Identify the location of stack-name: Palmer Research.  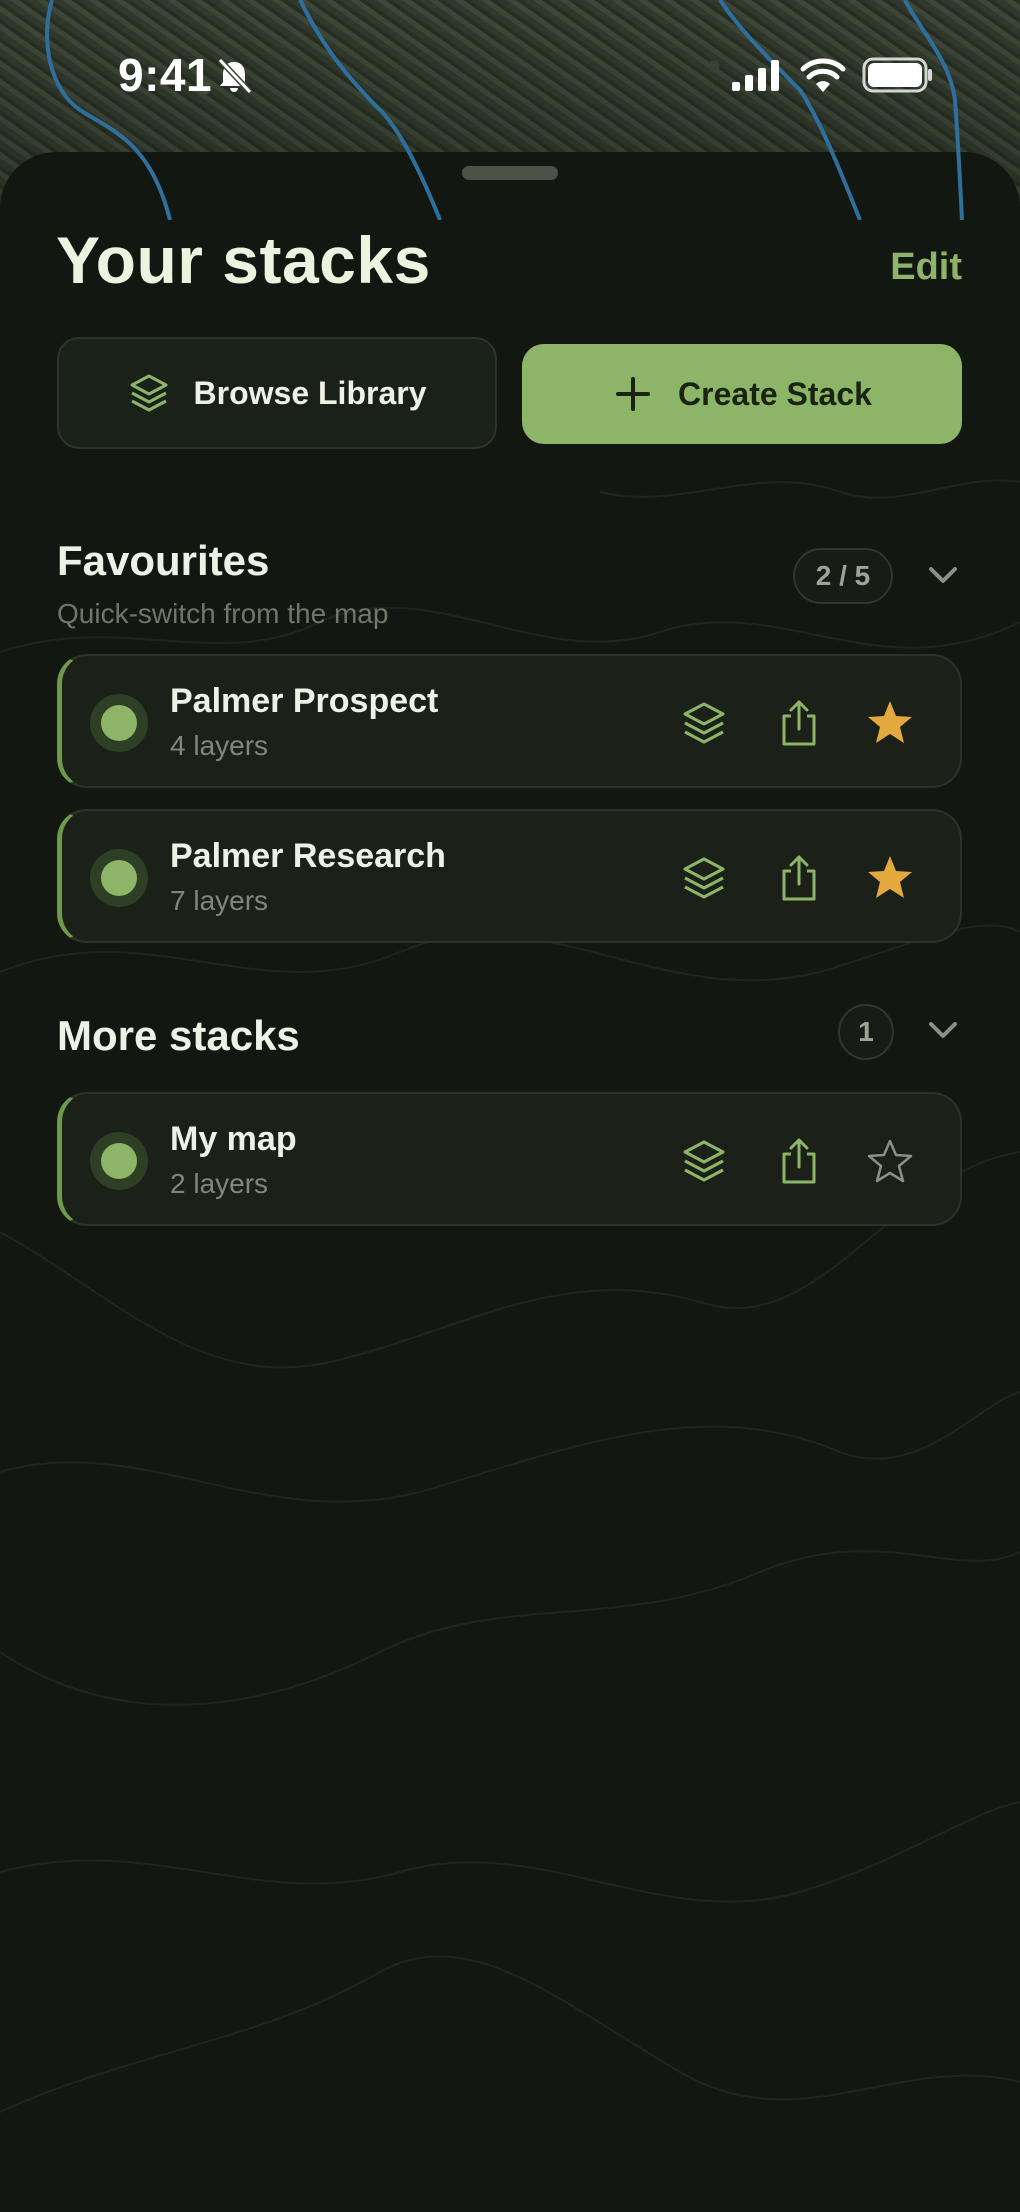
(308, 856).